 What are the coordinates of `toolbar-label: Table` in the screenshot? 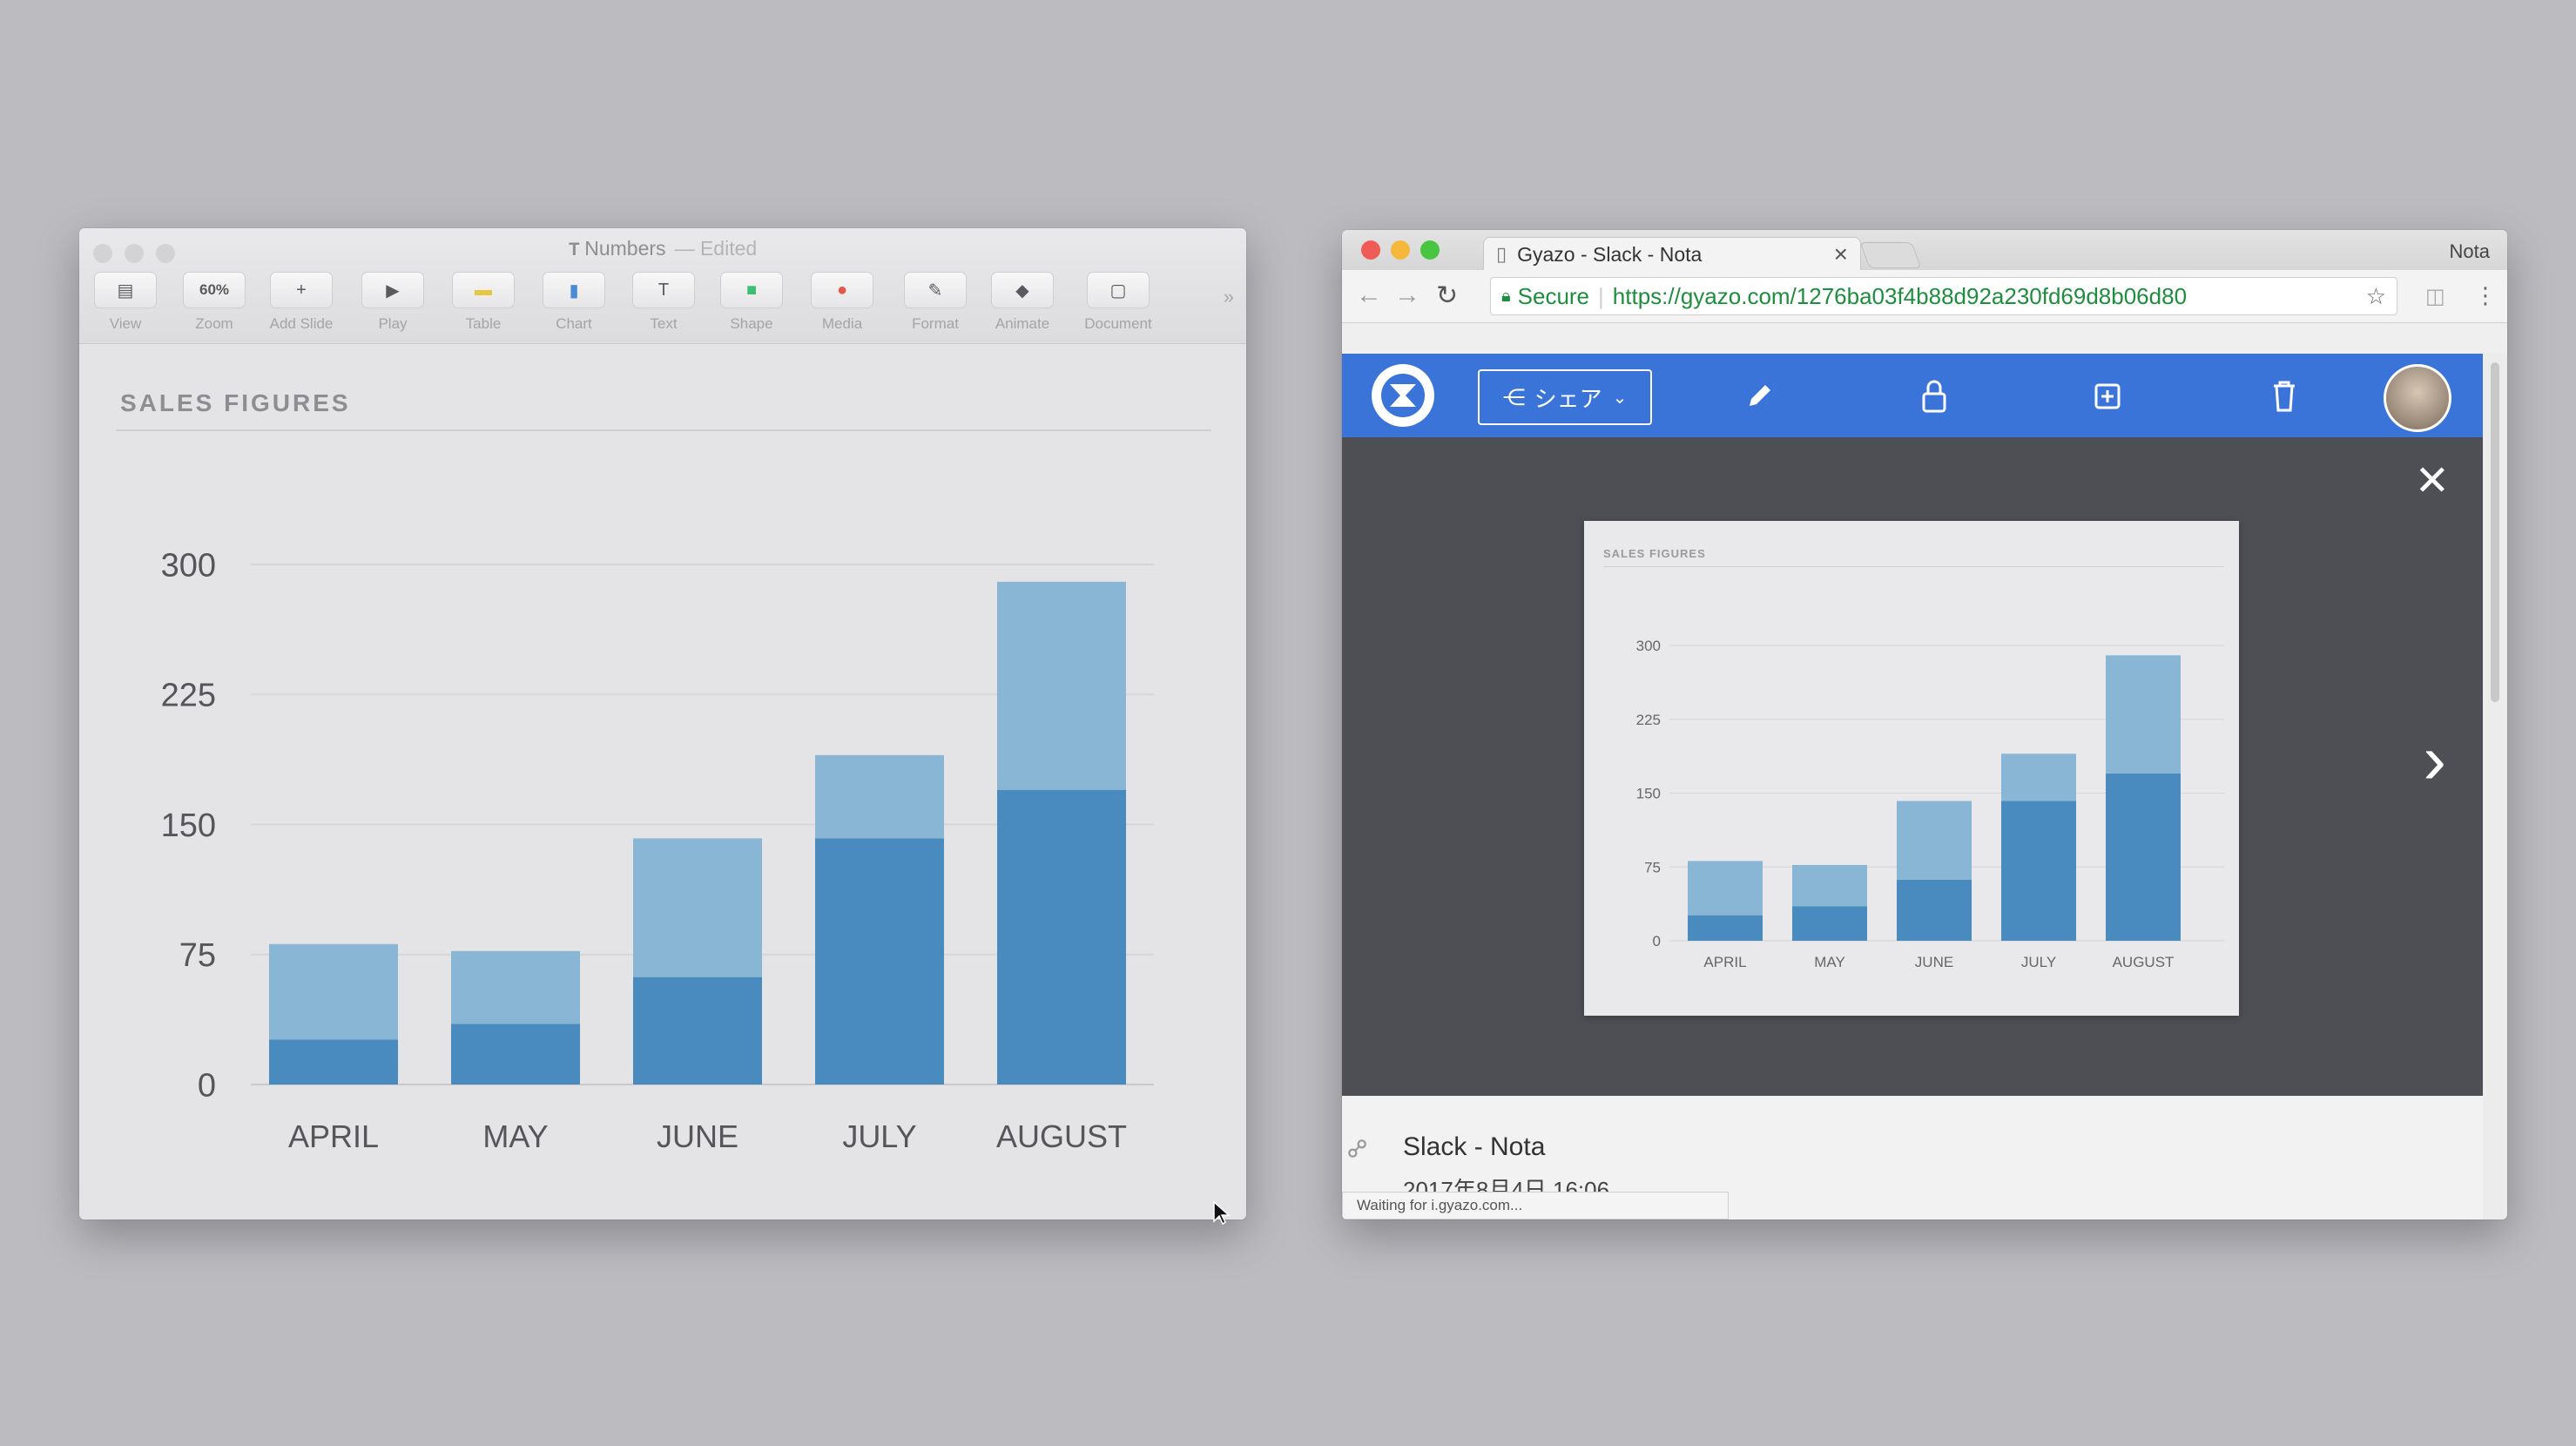 It's located at (483, 323).